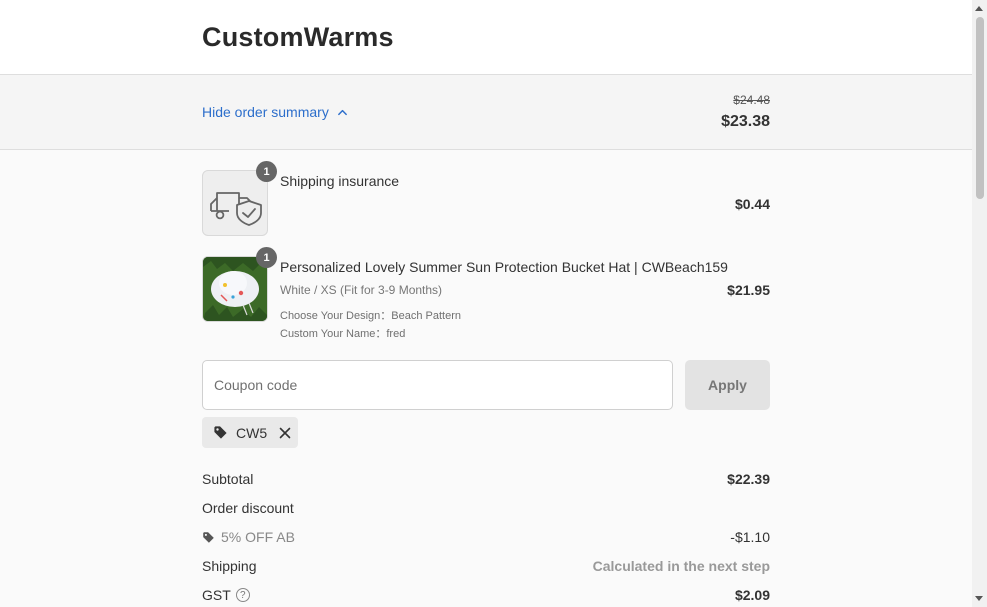  What do you see at coordinates (486, 597) in the screenshot?
I see `gst-row: GST? $2.09` at bounding box center [486, 597].